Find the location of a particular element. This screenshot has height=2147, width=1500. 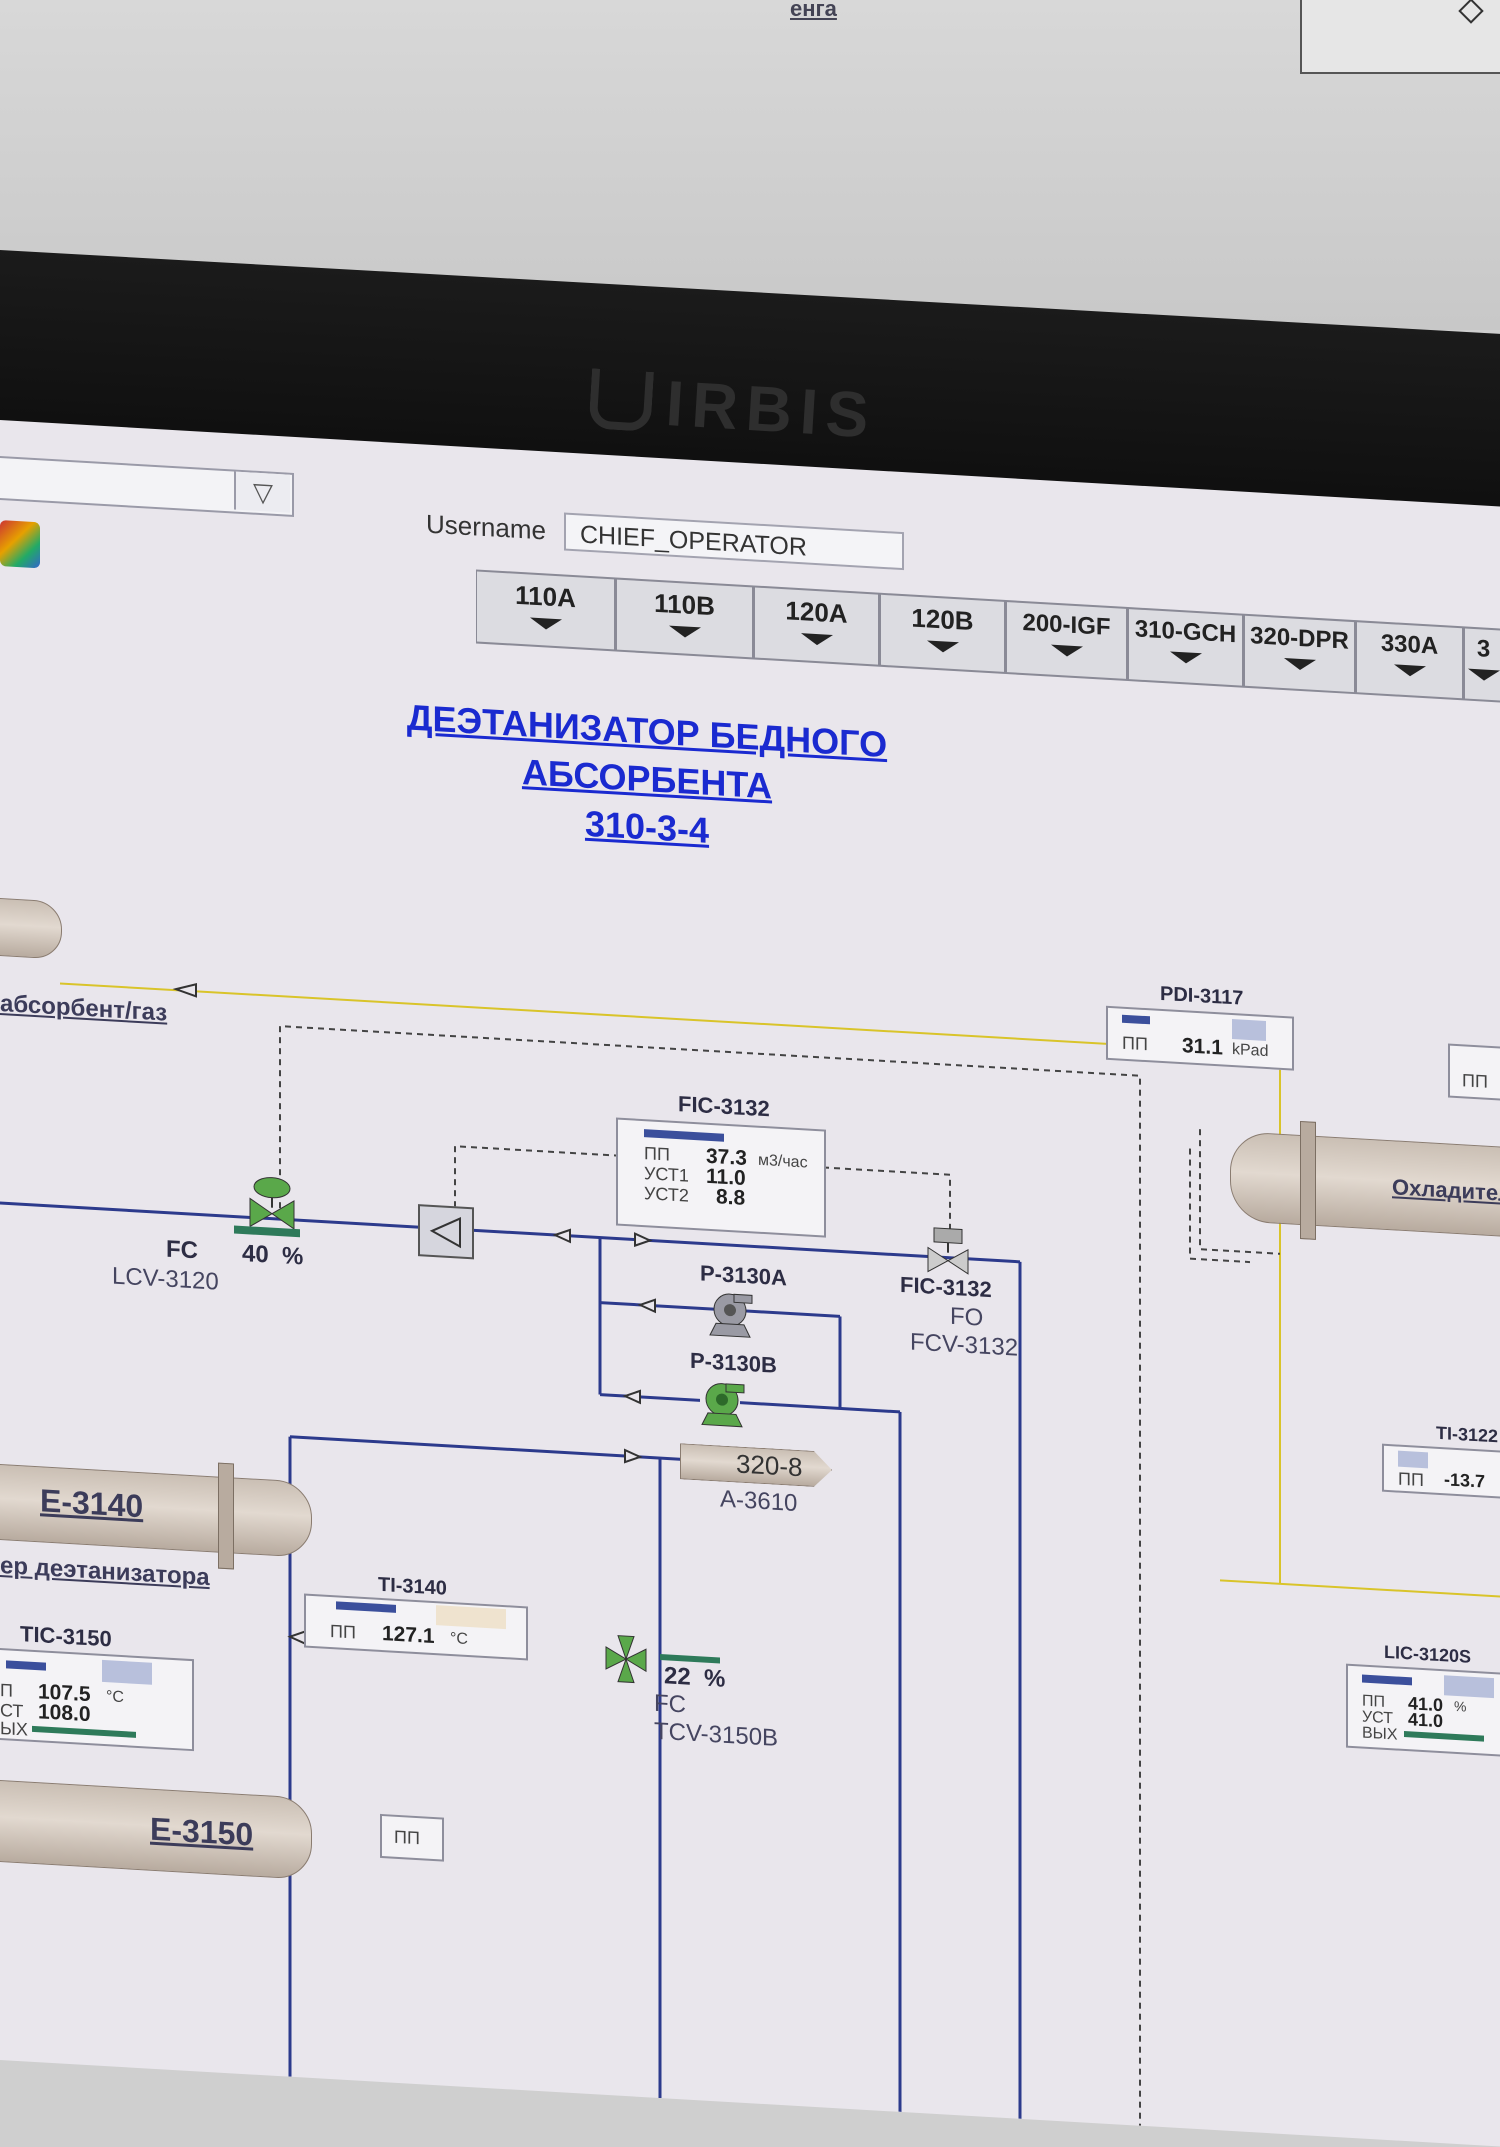

tic-3150-faceplate: П 107.5 °C СТ 108.0 ЫХ is located at coordinates (97, 1699).